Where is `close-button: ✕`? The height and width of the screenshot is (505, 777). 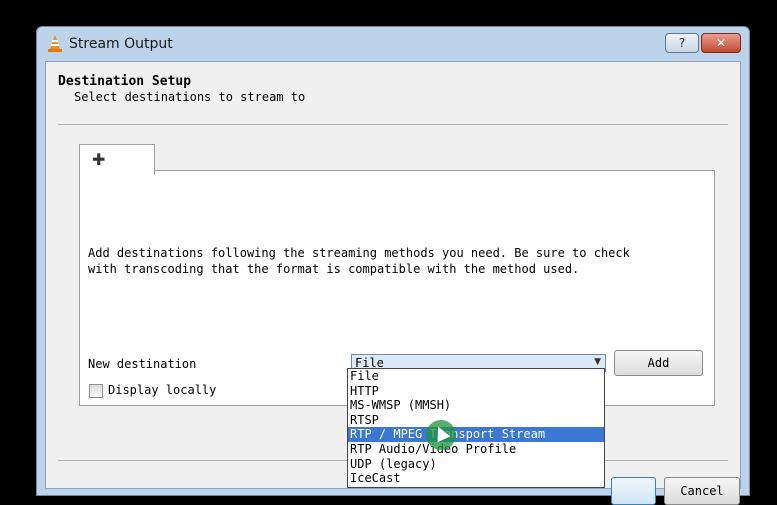 close-button: ✕ is located at coordinates (721, 43).